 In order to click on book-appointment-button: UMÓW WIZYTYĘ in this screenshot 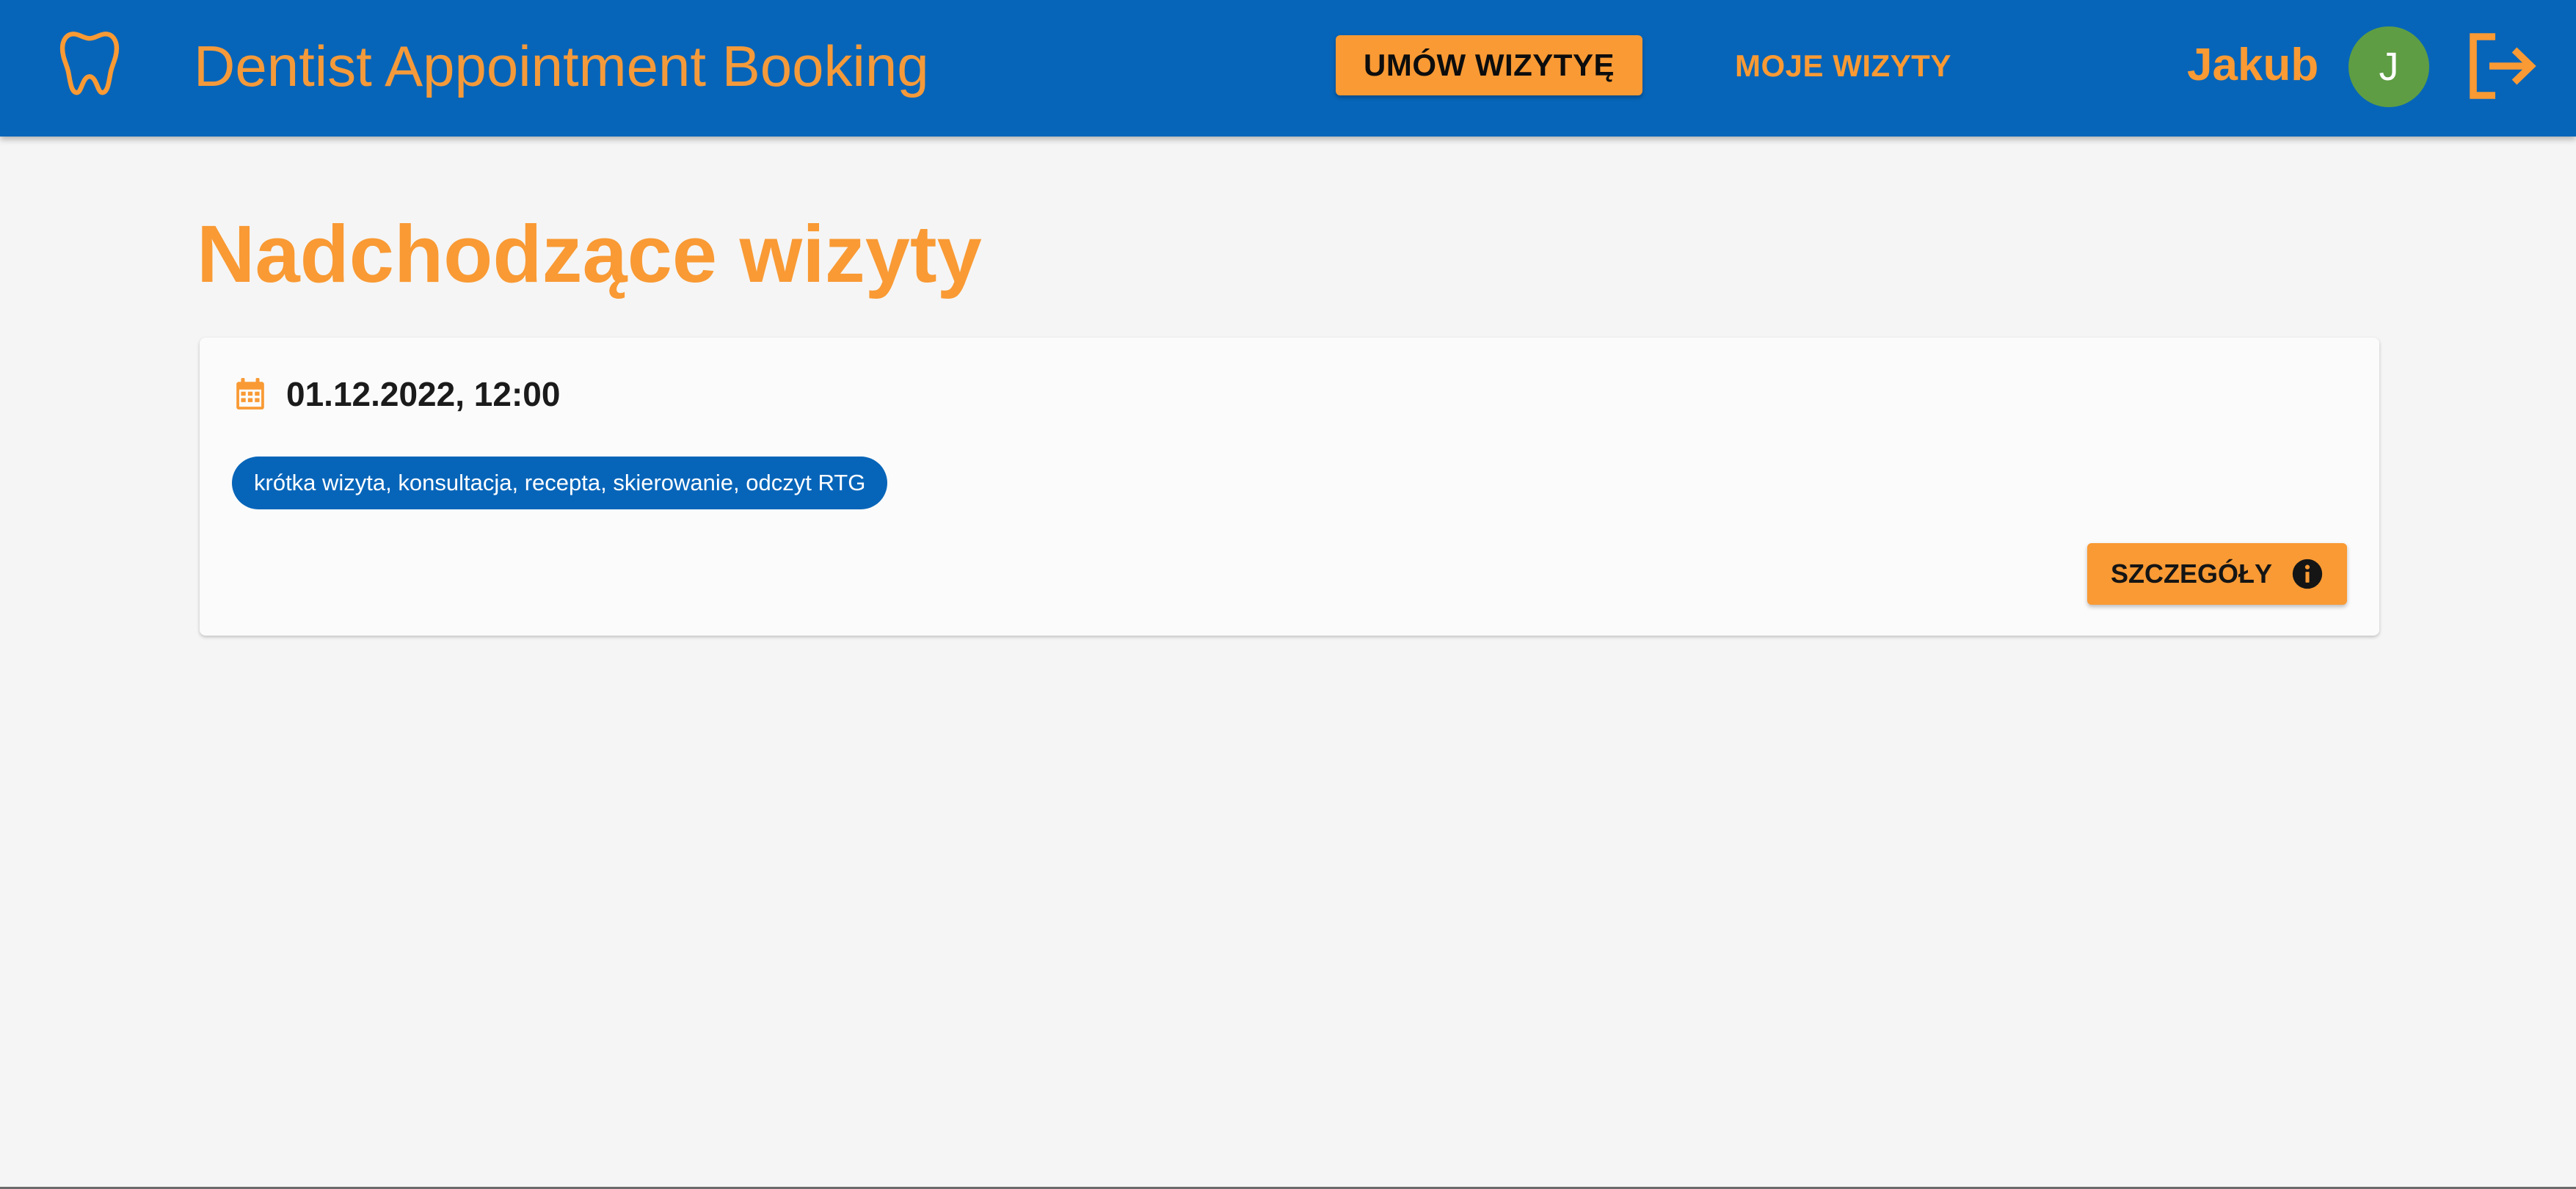, I will do `click(1489, 65)`.